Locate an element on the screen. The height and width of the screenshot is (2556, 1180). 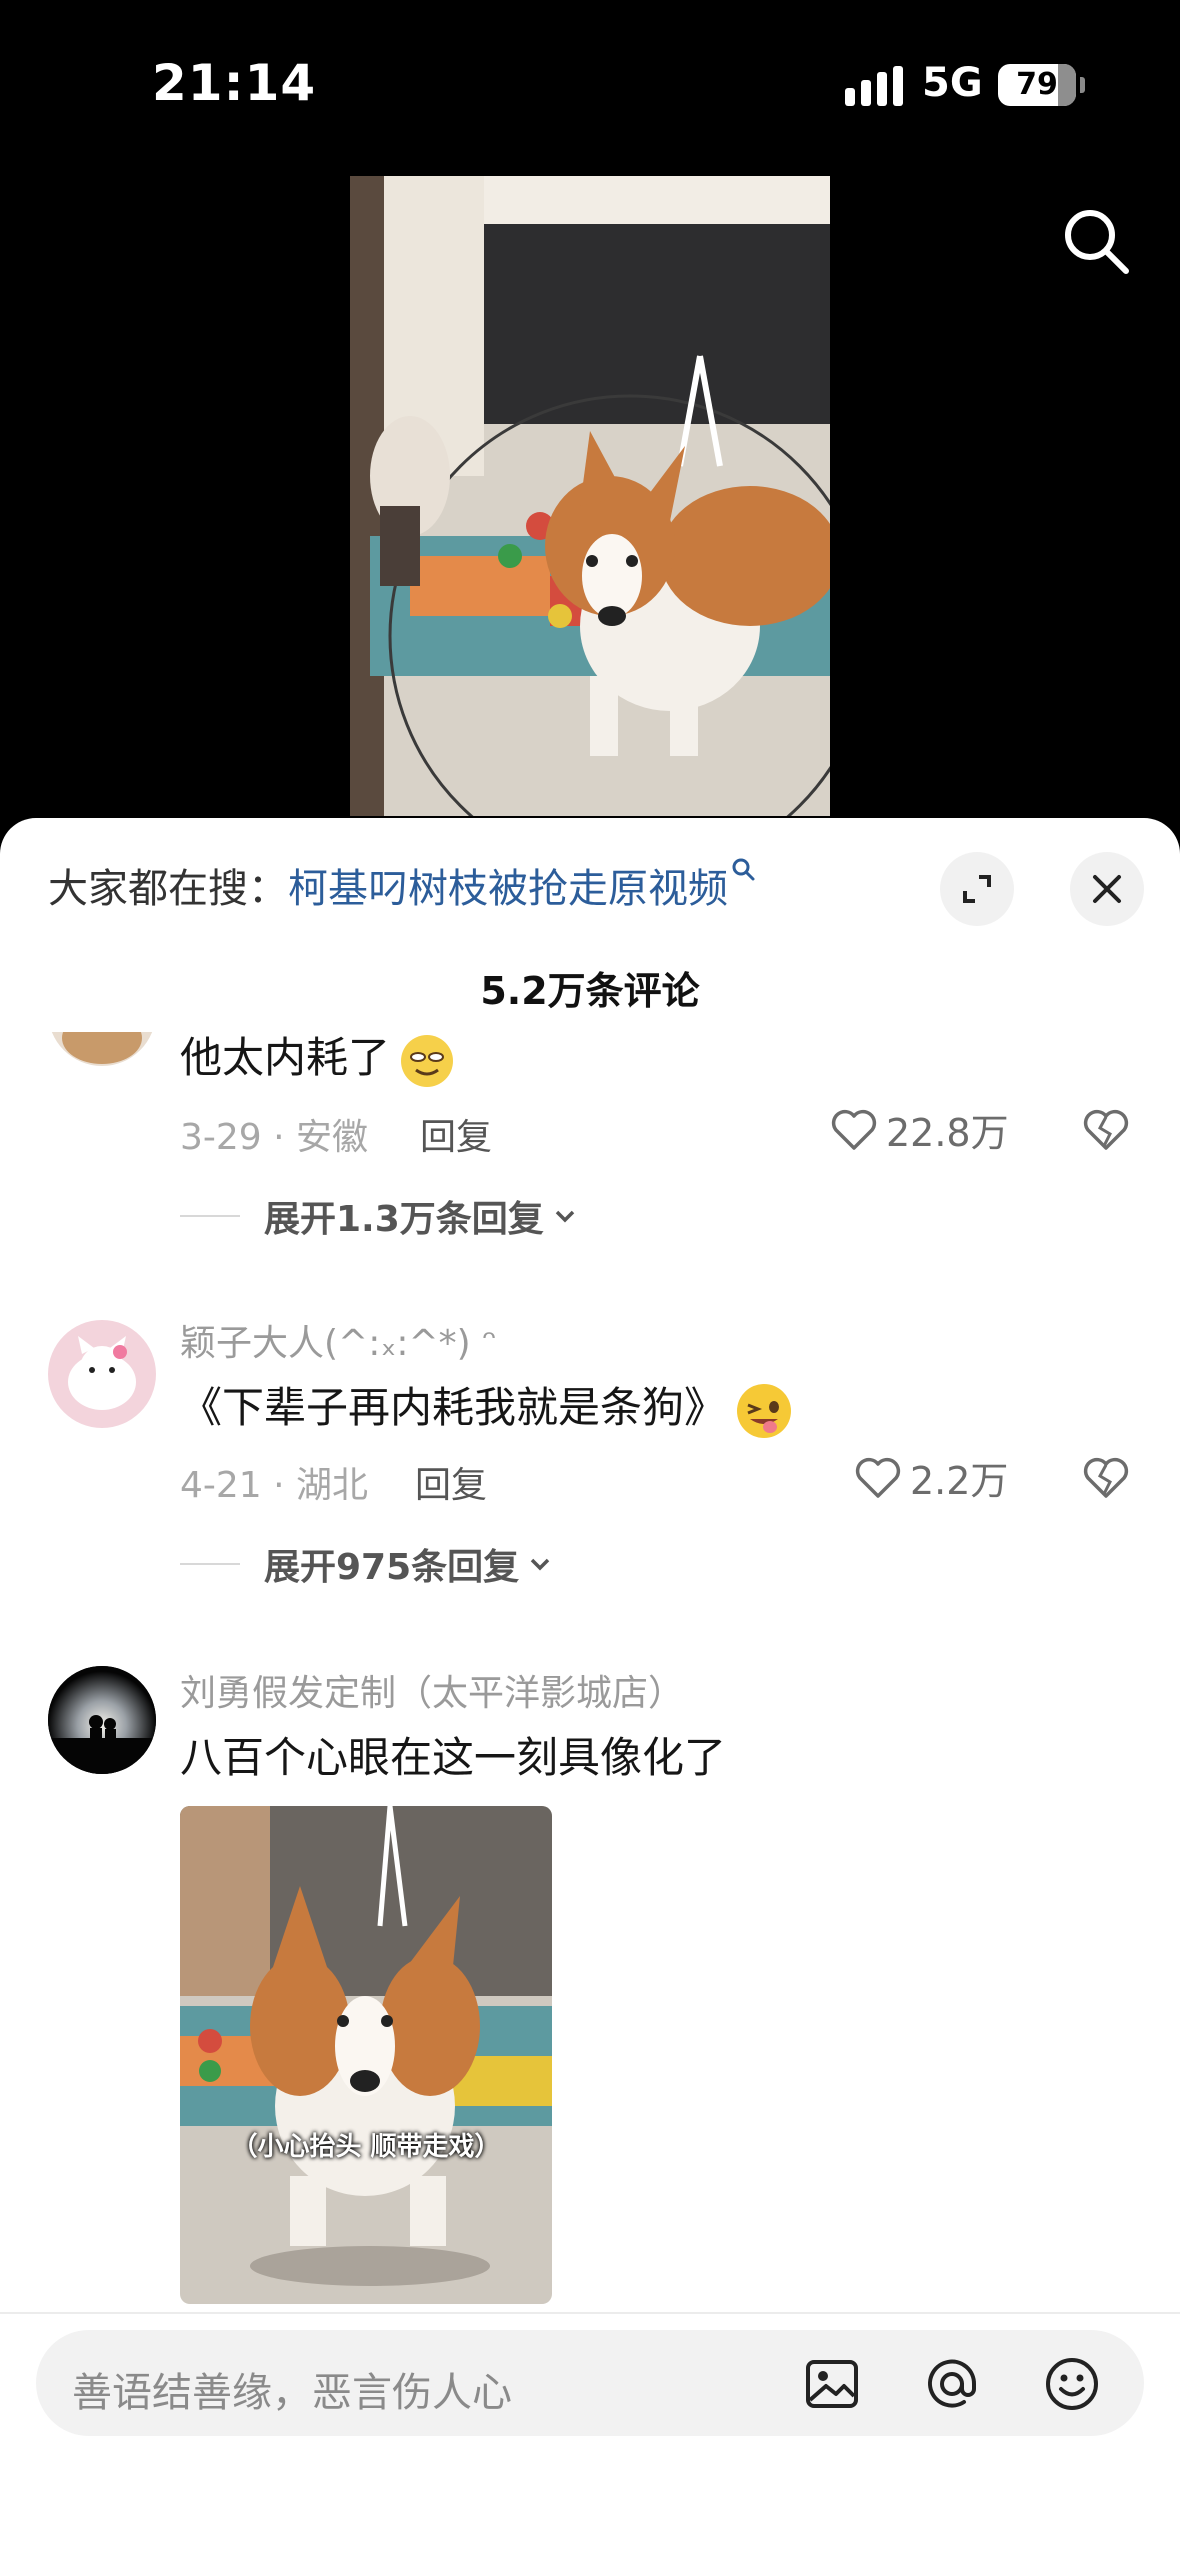
like-button: 2.2万 is located at coordinates (930, 1477).